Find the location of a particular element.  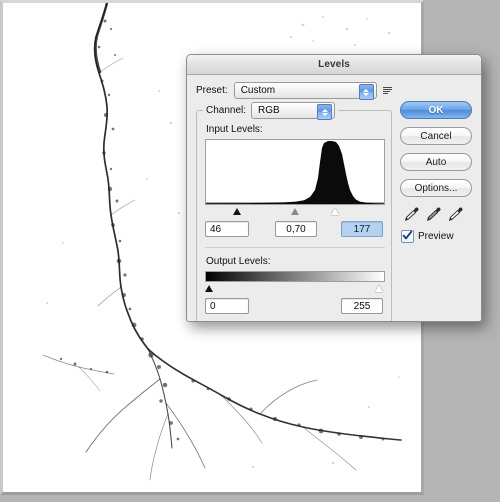

midtone-input-slider is located at coordinates (295, 211).